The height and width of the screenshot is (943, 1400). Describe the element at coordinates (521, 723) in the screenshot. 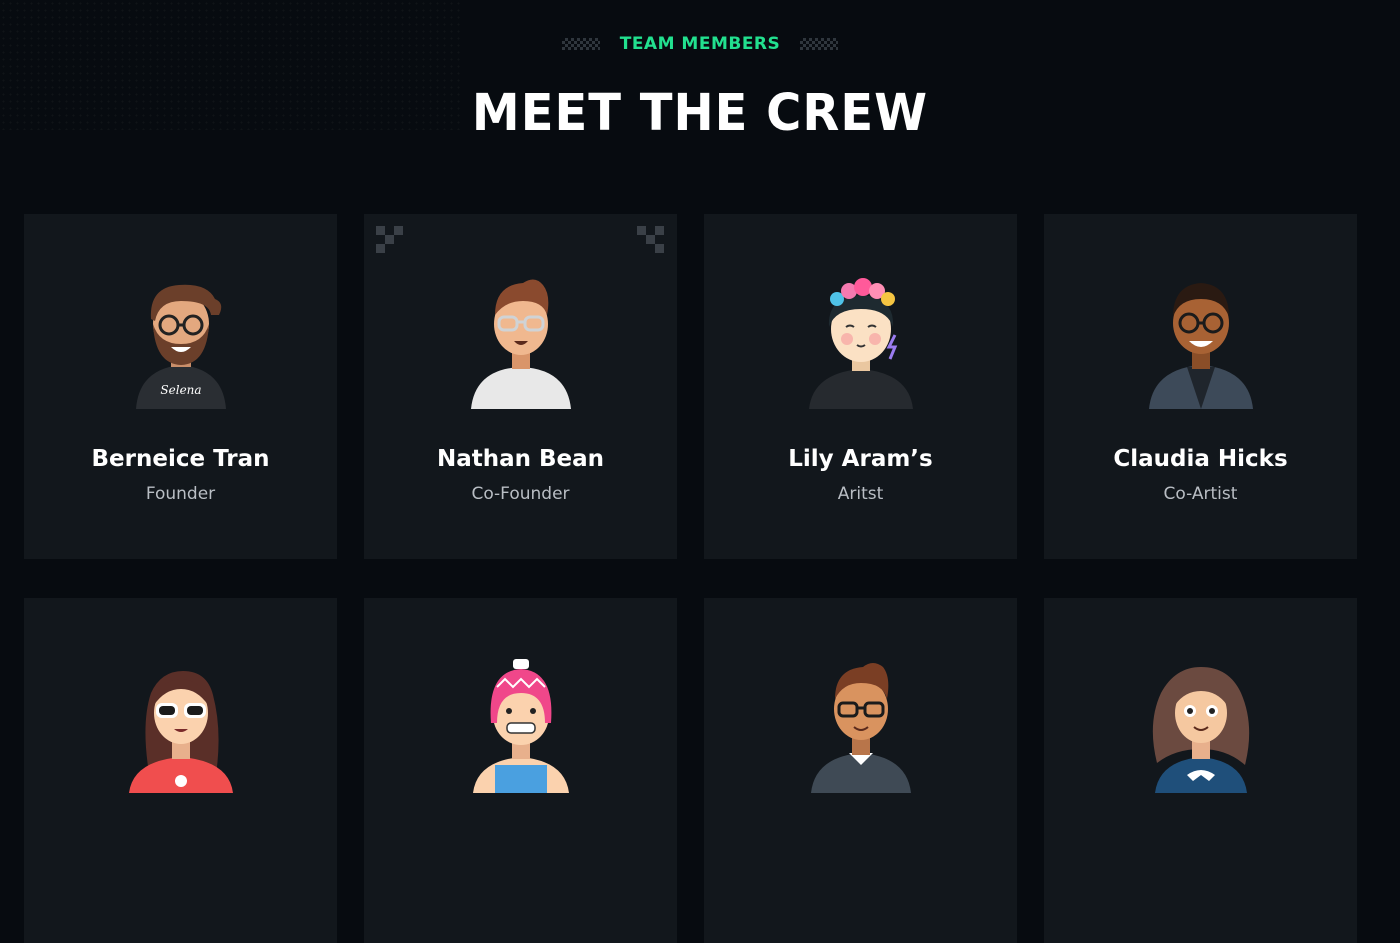

I see `beanie-kid-avatar` at that location.